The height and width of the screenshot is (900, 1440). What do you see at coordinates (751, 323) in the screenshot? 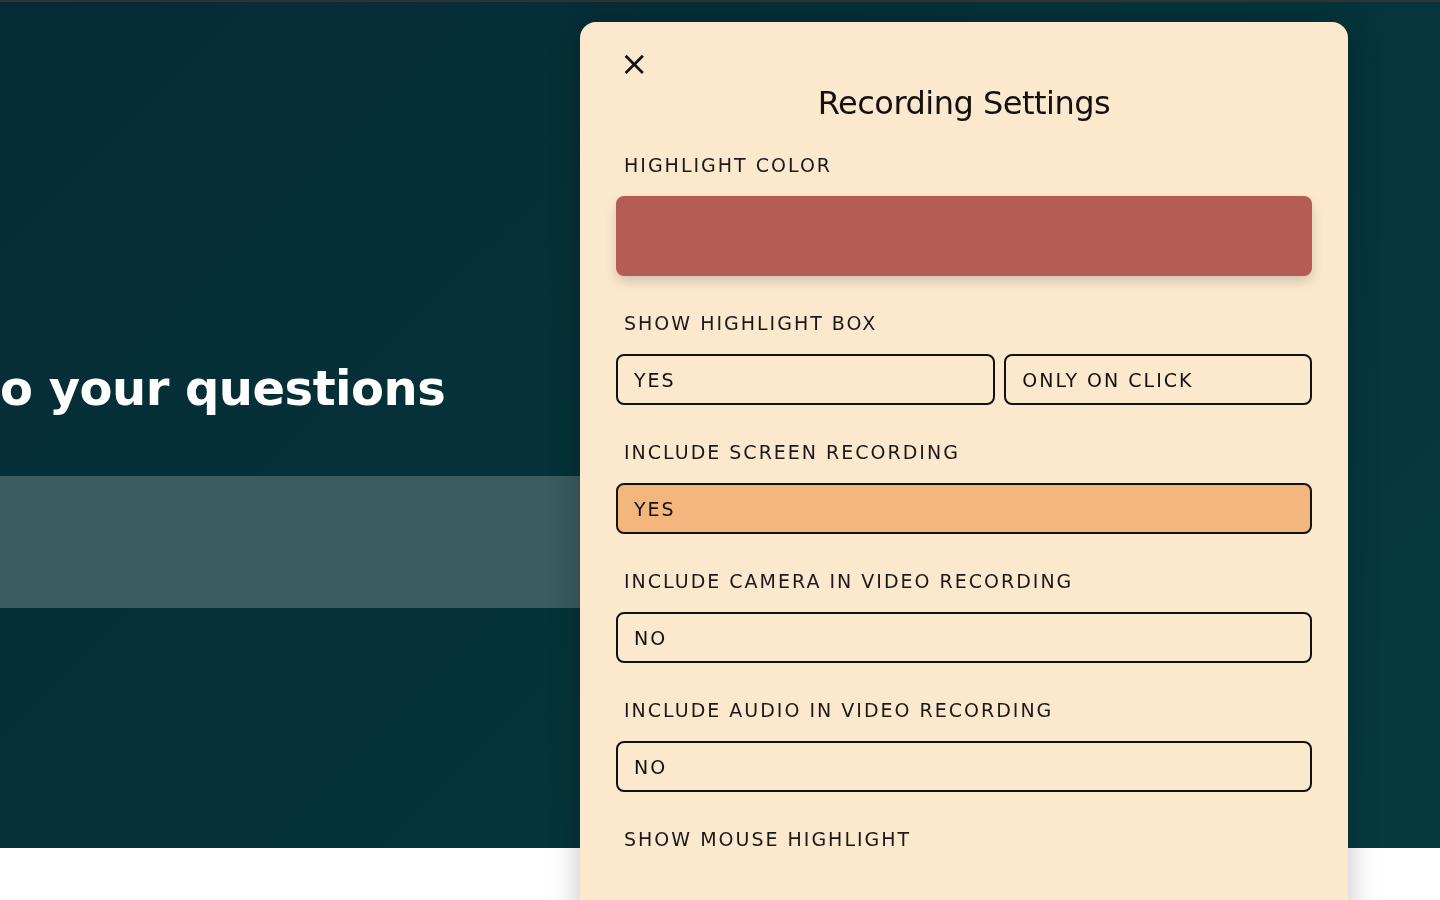
I see `setting-label: SHOW HIGHLIGHT BOX` at bounding box center [751, 323].